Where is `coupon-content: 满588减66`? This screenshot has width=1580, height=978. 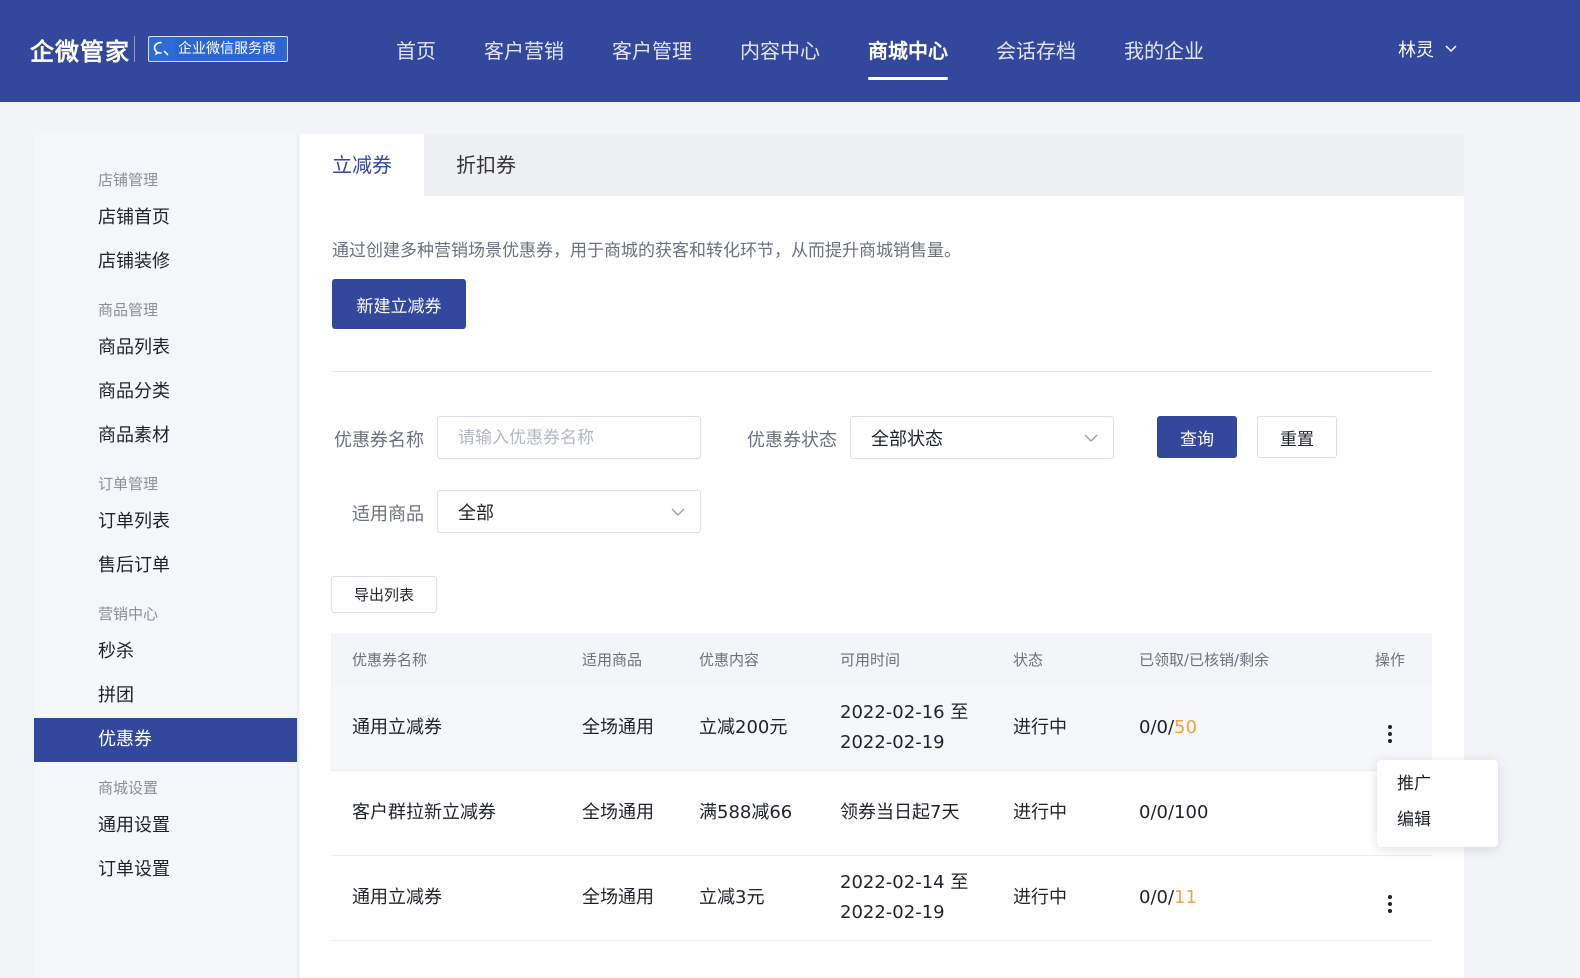
coupon-content: 满588减66 is located at coordinates (746, 812).